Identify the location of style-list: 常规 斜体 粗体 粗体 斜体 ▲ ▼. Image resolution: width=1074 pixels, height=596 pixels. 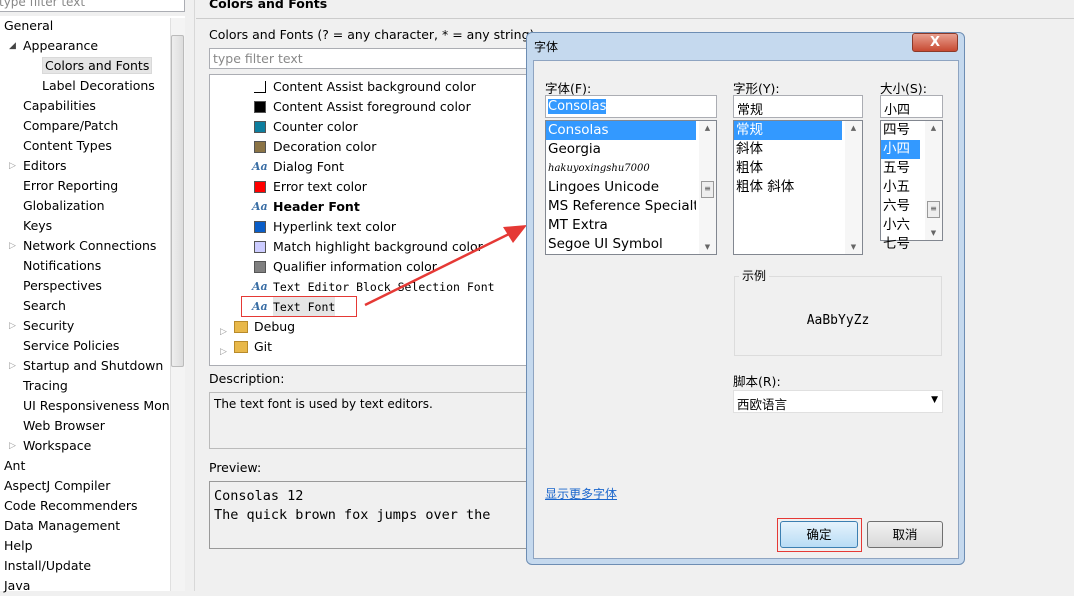
(798, 187).